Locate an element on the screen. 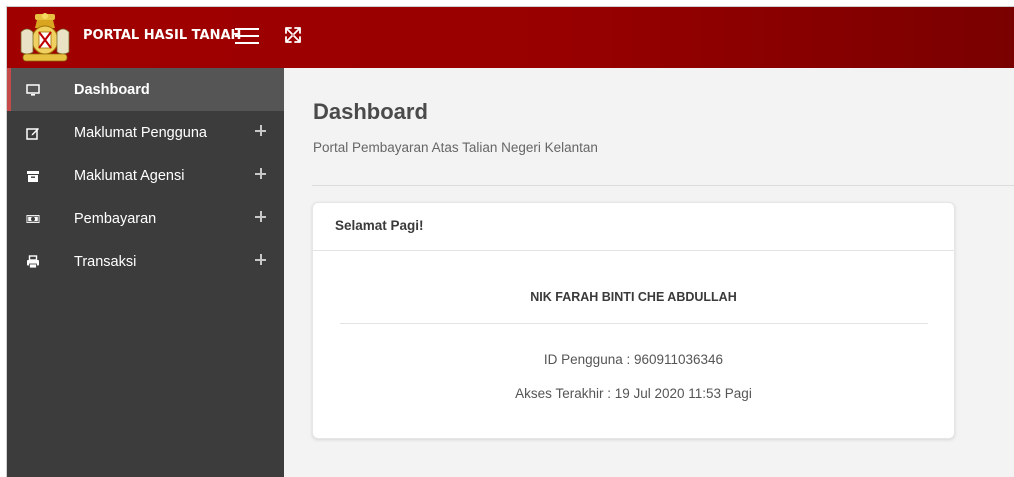 Image resolution: width=1014 pixels, height=477 pixels. top-navbar: PORTAL HASIL TANAH is located at coordinates (510, 37).